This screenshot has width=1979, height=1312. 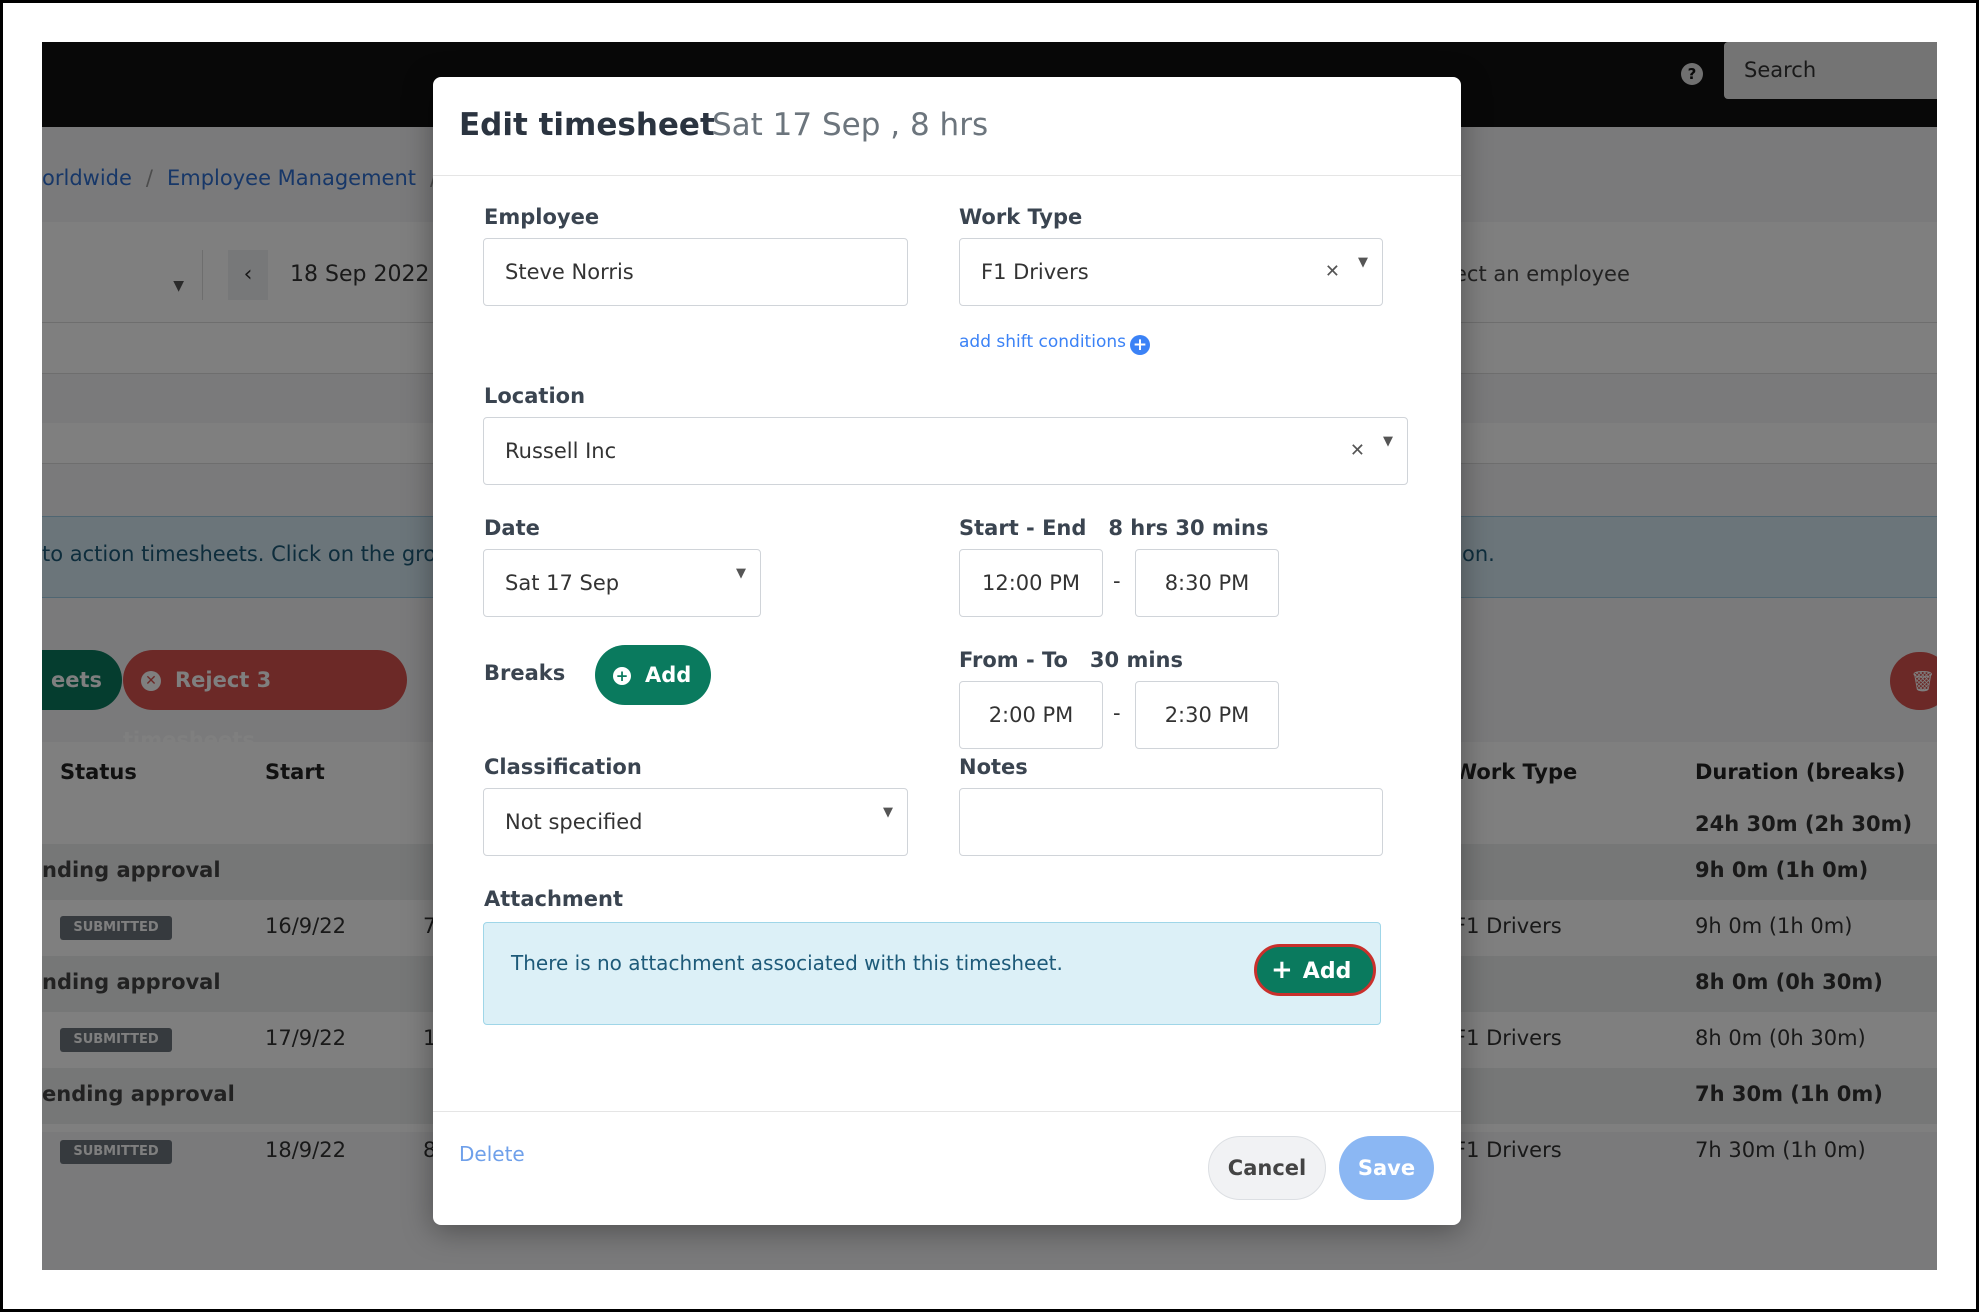 I want to click on work-type-select: F1 Drivers ✕ ▼, so click(x=1171, y=272).